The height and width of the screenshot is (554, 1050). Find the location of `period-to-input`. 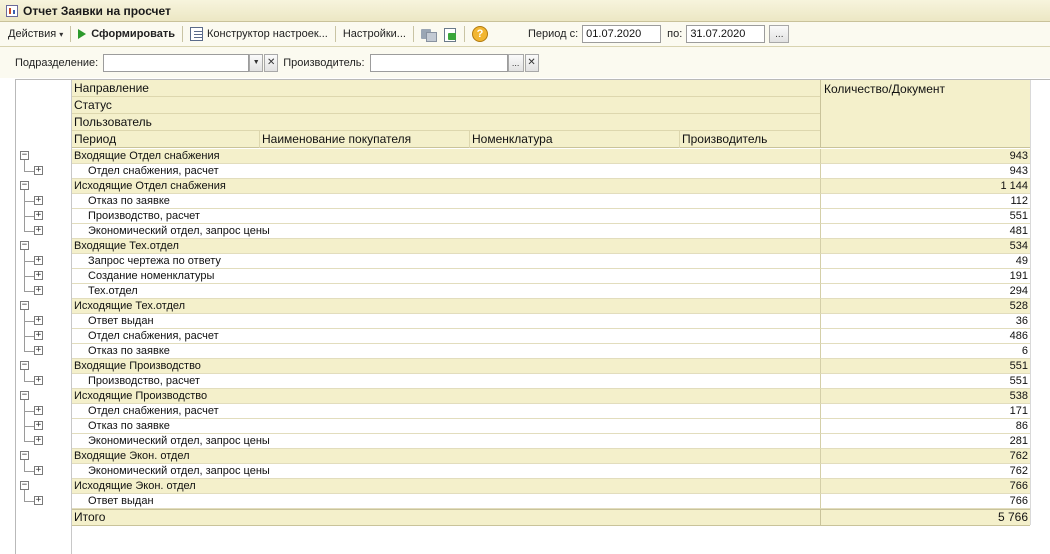

period-to-input is located at coordinates (726, 34).